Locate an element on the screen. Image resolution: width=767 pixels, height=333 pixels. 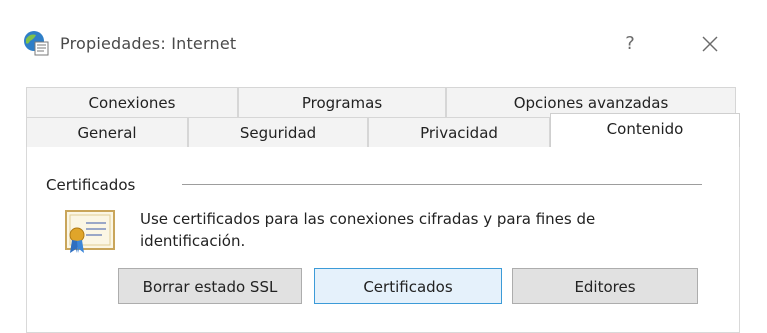
clear-ssl-state-button: Borrar estado SSL is located at coordinates (210, 286).